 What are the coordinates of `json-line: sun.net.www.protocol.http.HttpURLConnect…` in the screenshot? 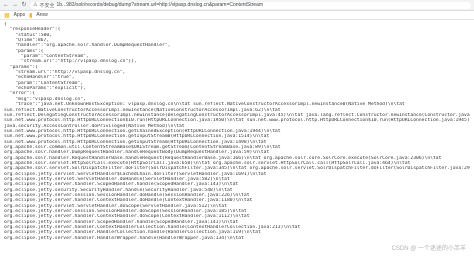 It's located at (237, 120).